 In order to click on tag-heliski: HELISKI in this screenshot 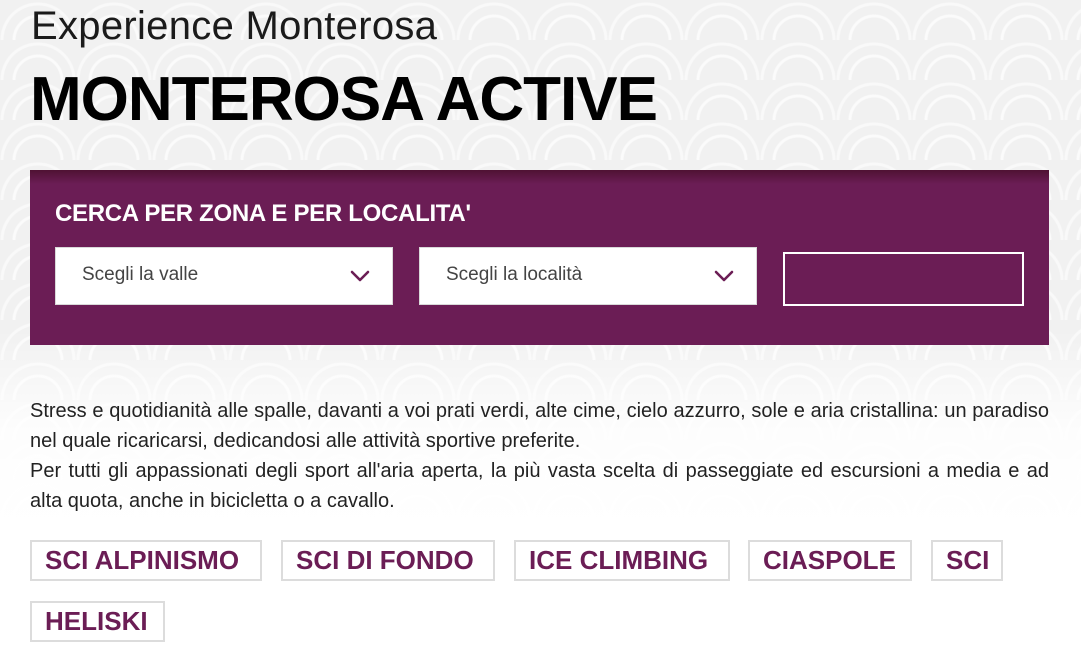, I will do `click(97, 621)`.